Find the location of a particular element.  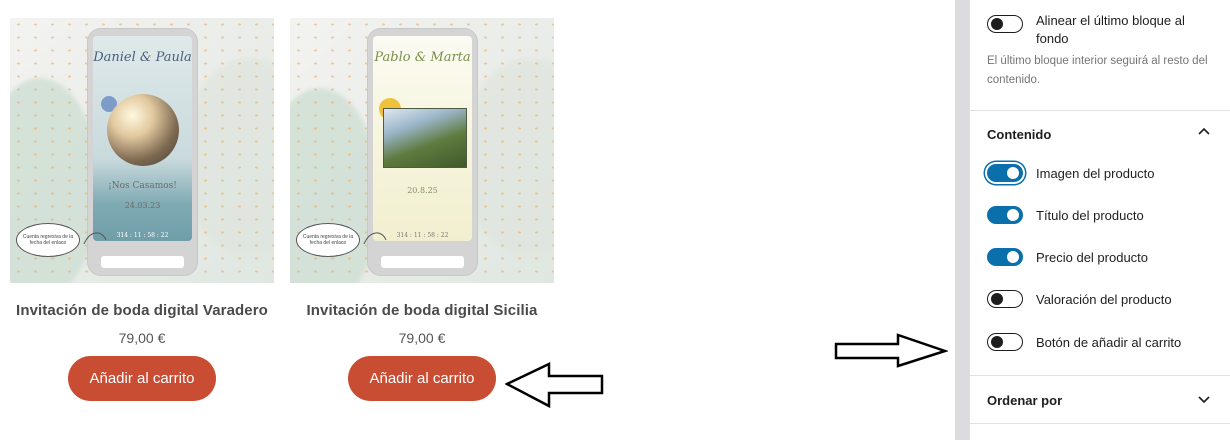

sidebar-scrollbar is located at coordinates (962, 220).